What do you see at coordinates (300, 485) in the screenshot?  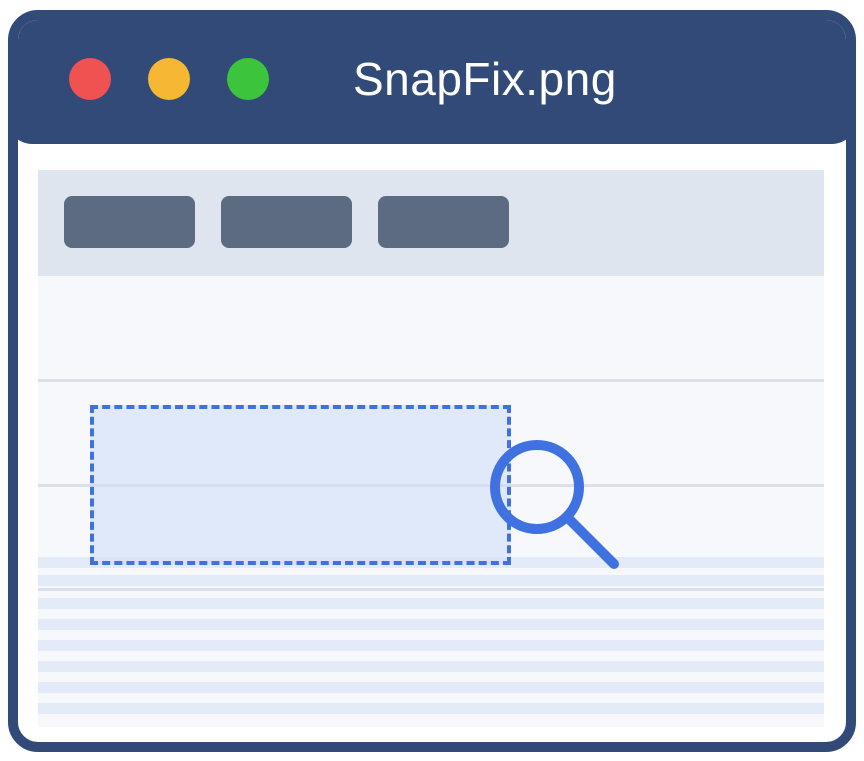 I see `selection-rectangle` at bounding box center [300, 485].